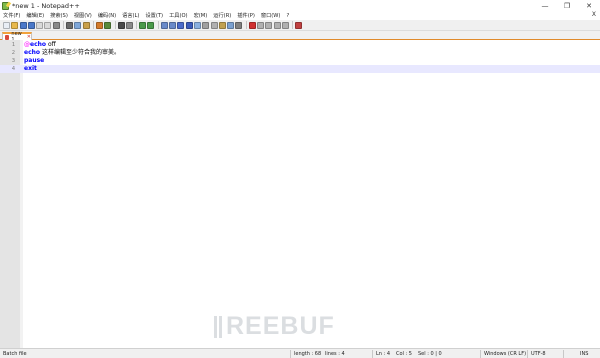 The height and width of the screenshot is (358, 600). I want to click on status-sel: Sel : 0 | 0, so click(430, 354).